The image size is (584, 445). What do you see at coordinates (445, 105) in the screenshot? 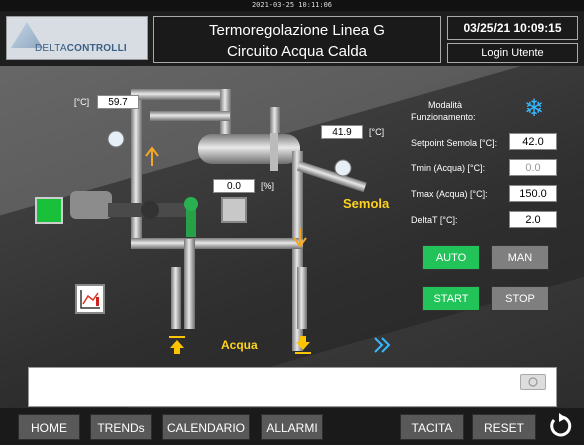
I see `mode-label-1: Modalità` at bounding box center [445, 105].